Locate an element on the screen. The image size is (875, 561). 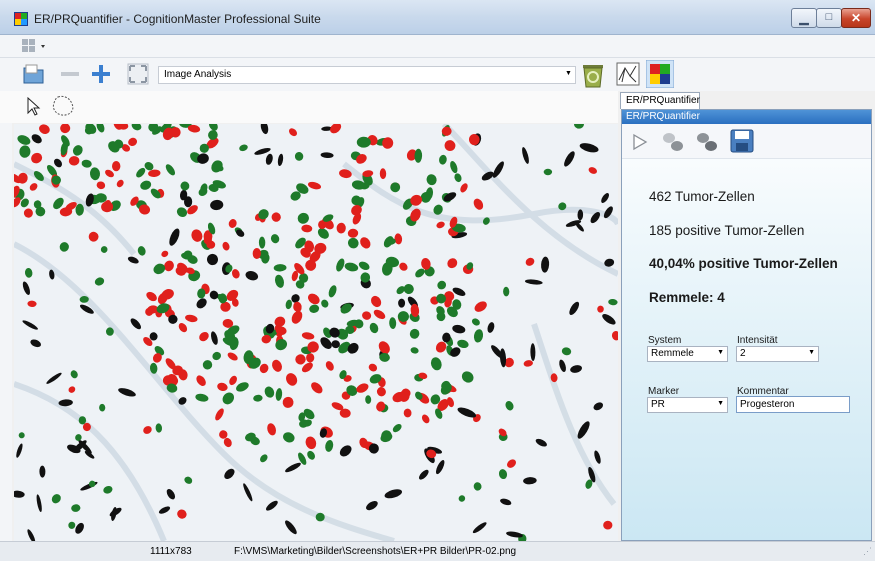
menu-bar is located at coordinates (437, 46).